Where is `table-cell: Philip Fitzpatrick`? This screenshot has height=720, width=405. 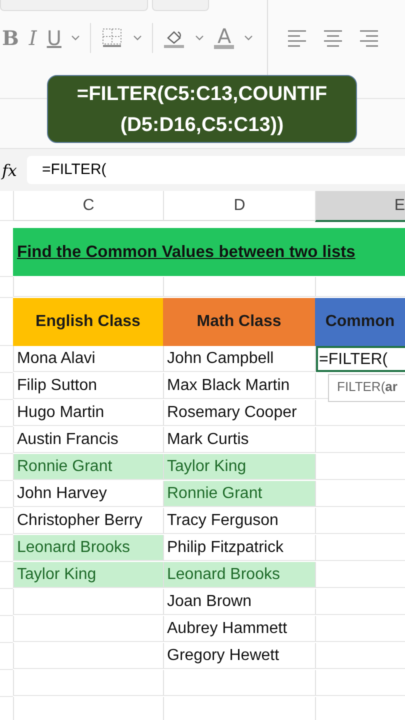 table-cell: Philip Fitzpatrick is located at coordinates (239, 548).